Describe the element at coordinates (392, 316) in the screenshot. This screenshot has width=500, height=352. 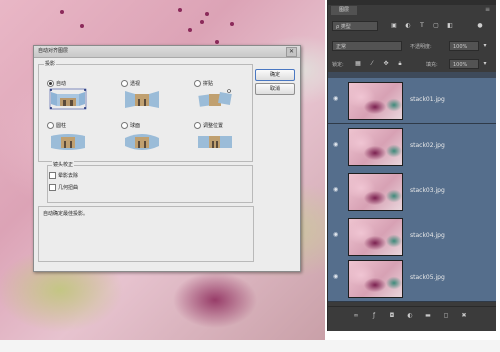
I see `add-mask-icon: ◘` at that location.